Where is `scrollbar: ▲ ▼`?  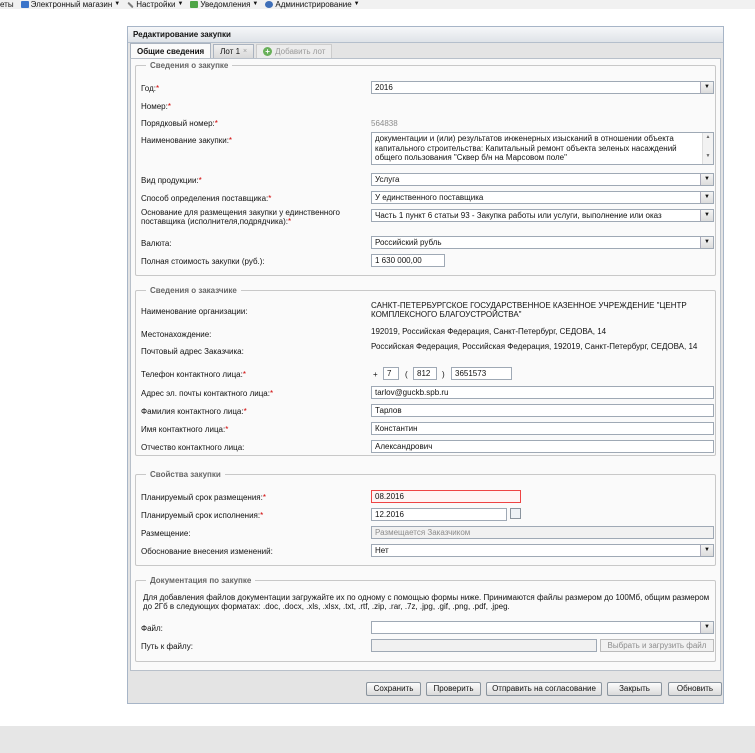
scrollbar: ▲ ▼ is located at coordinates (707, 148).